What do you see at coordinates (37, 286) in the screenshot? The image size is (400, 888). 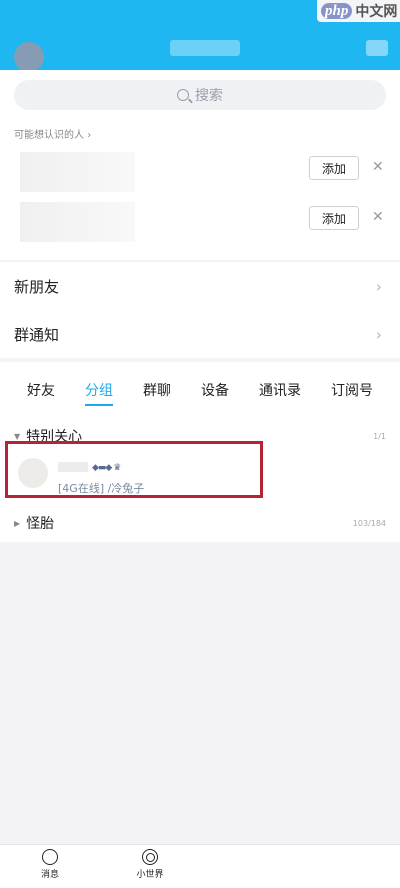 I see `nav-item-label: 新朋友` at bounding box center [37, 286].